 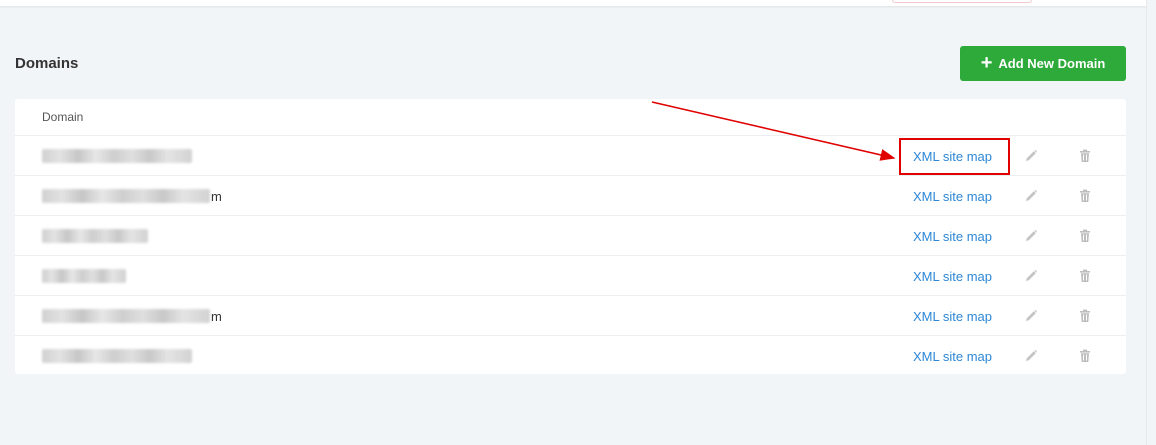 What do you see at coordinates (962, 1) in the screenshot?
I see `top-bar-badge` at bounding box center [962, 1].